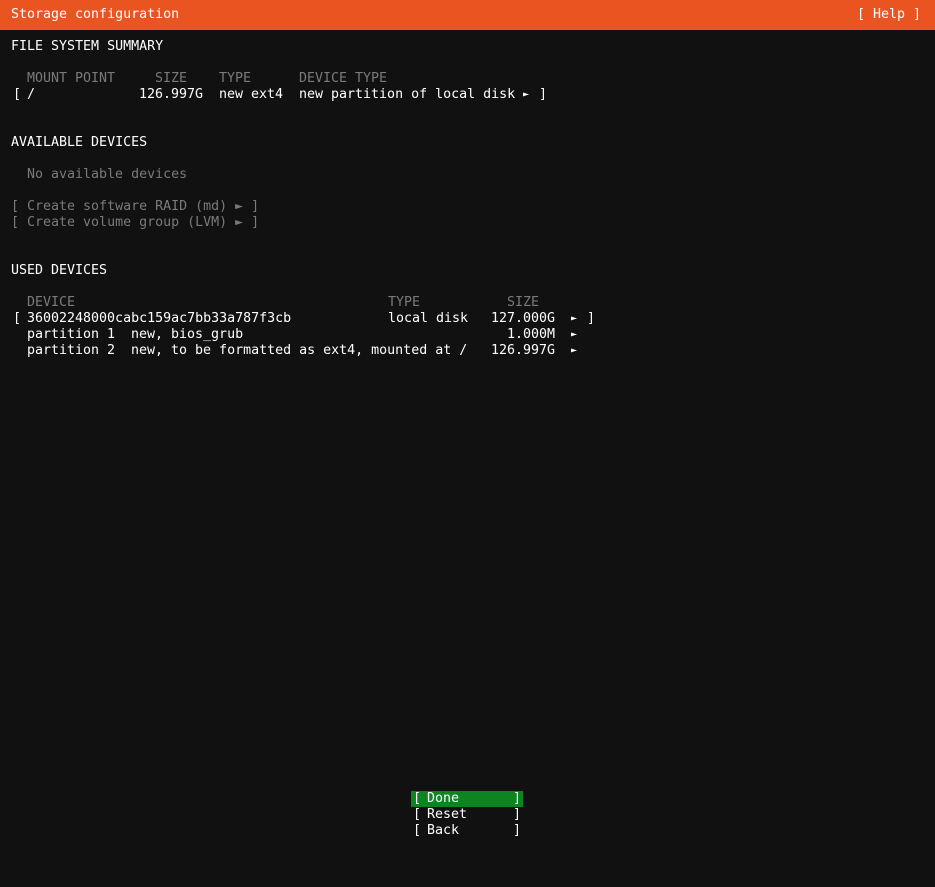 The height and width of the screenshot is (887, 935). What do you see at coordinates (107, 174) in the screenshot?
I see `no-available-devices-text: No available devices` at bounding box center [107, 174].